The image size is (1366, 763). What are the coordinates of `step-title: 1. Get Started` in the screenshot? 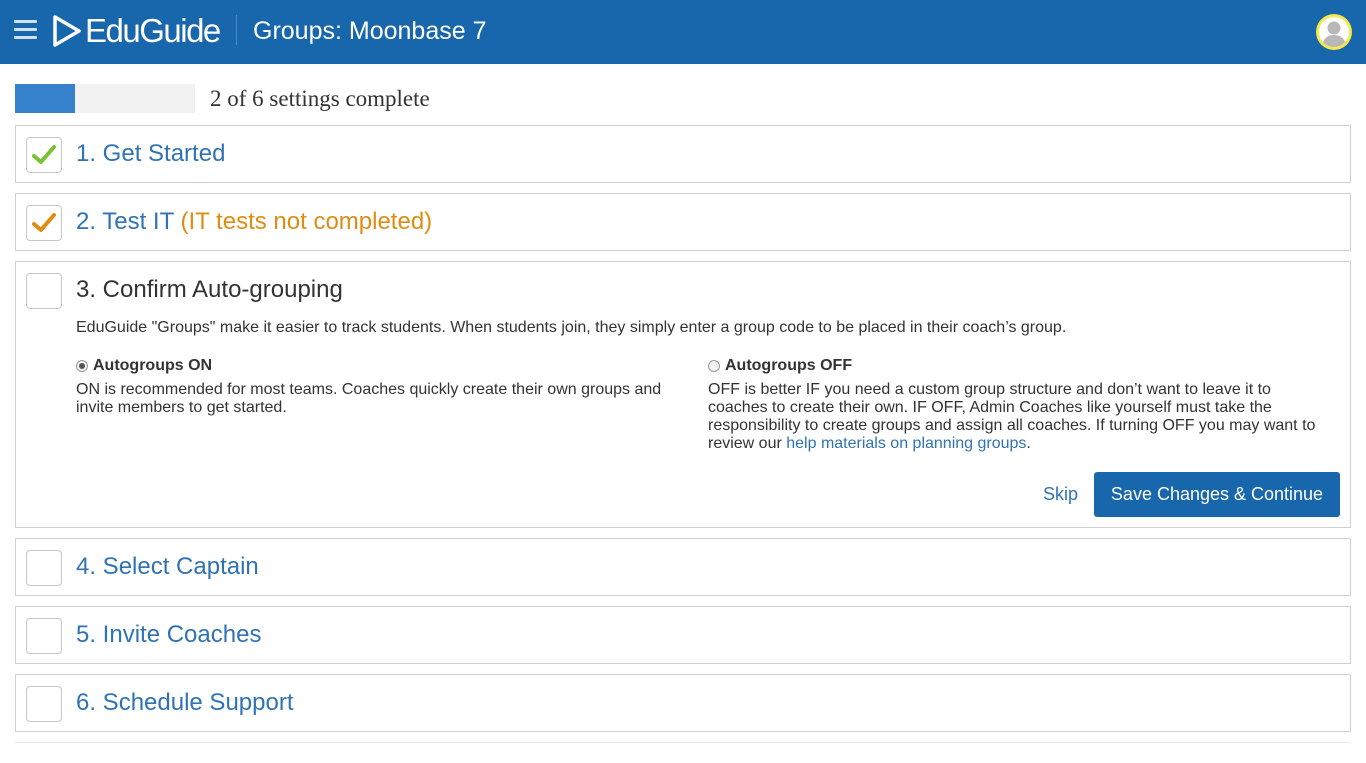 It's located at (151, 153).